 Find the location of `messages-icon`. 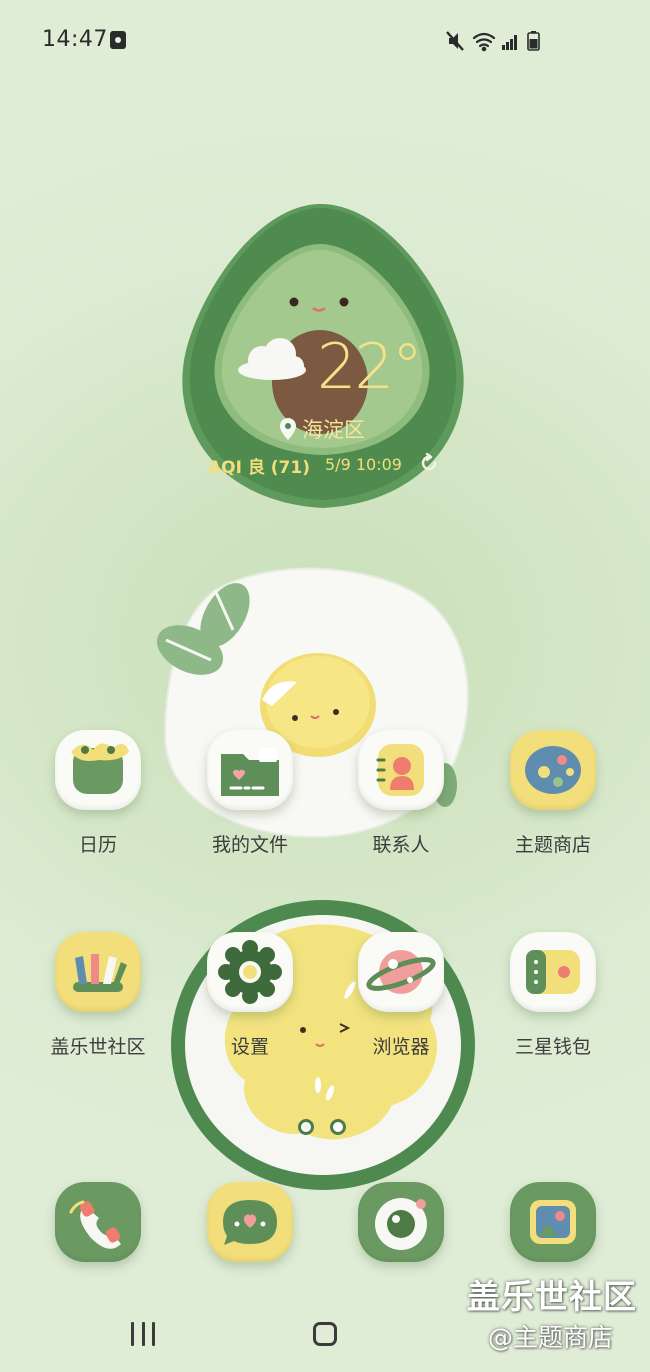

messages-icon is located at coordinates (250, 1222).